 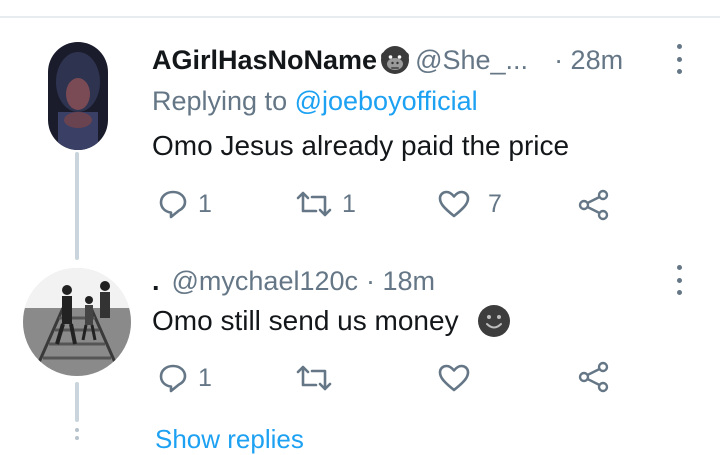 What do you see at coordinates (77, 434) in the screenshot?
I see `thread-dots` at bounding box center [77, 434].